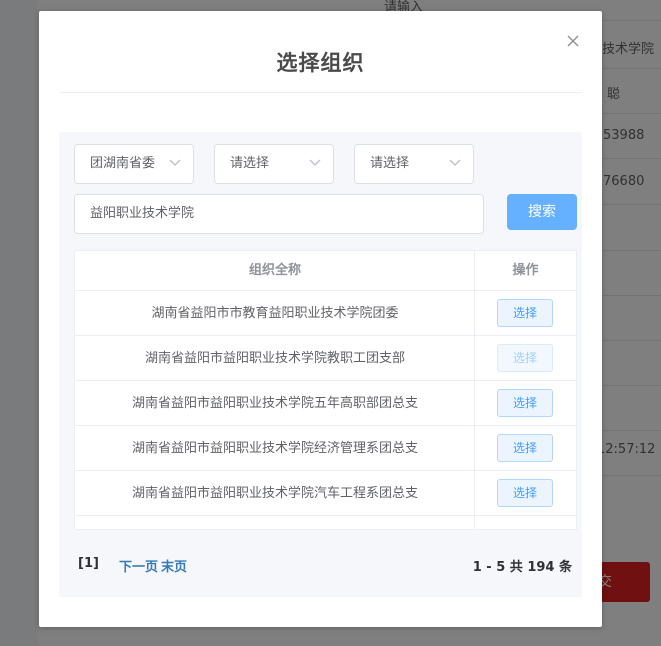 This screenshot has width=661, height=646. I want to click on city-select-placeholder: 请选择, so click(250, 163).